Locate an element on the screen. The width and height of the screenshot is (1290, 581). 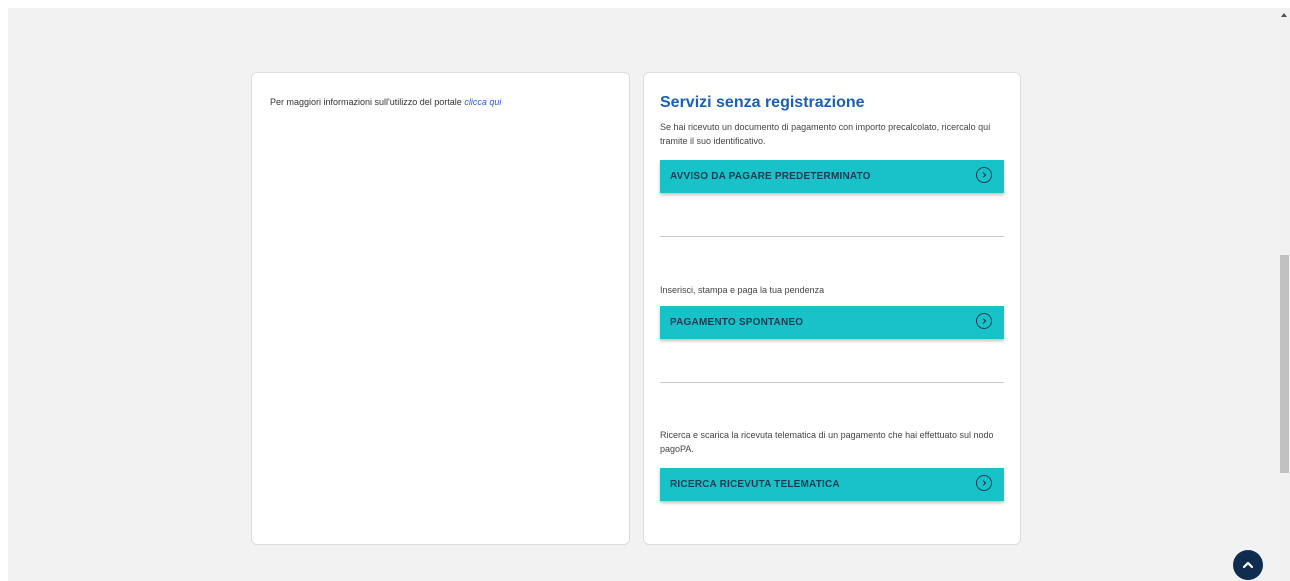
spontaneo-button-label: PAGAMENTO SPONTANEO is located at coordinates (737, 322).